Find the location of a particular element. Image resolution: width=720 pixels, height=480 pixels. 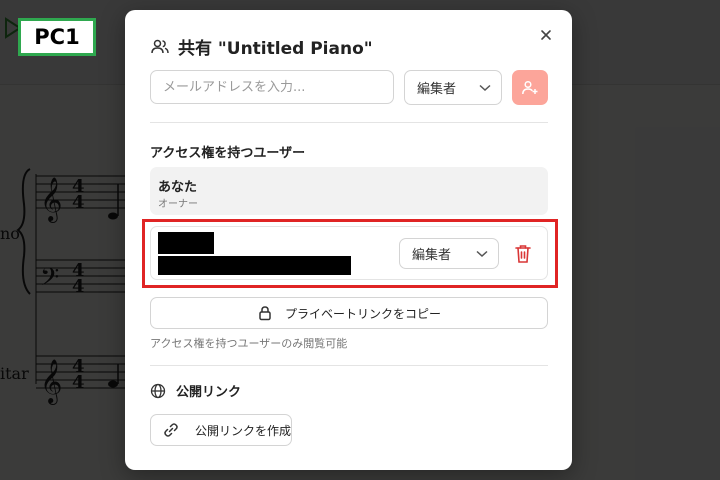

create-public-link-label: 公開リンクを作成 is located at coordinates (243, 430).